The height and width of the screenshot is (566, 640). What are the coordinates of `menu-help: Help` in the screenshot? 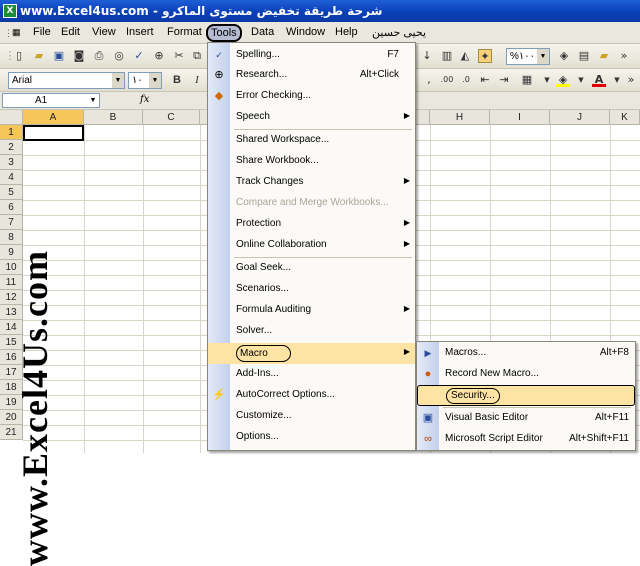 It's located at (346, 32).